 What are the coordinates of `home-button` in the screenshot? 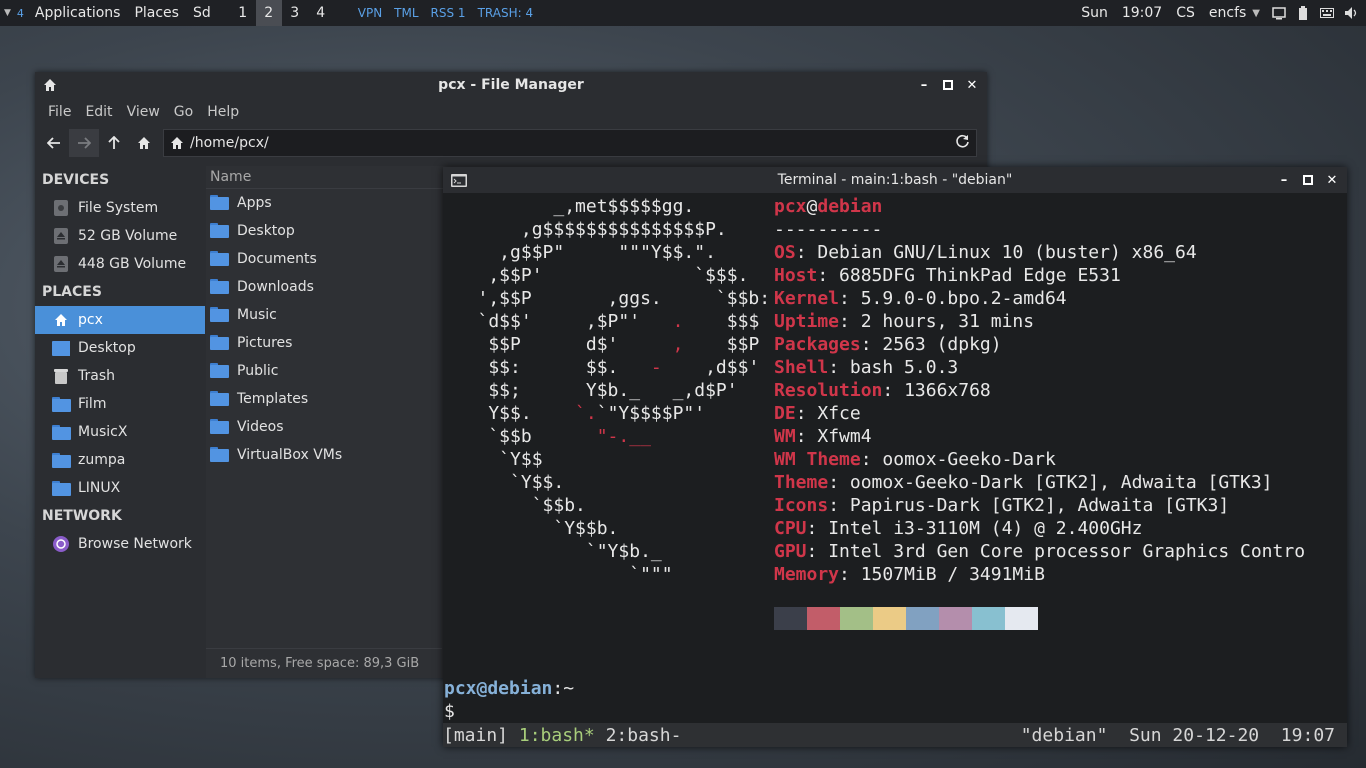 It's located at (144, 143).